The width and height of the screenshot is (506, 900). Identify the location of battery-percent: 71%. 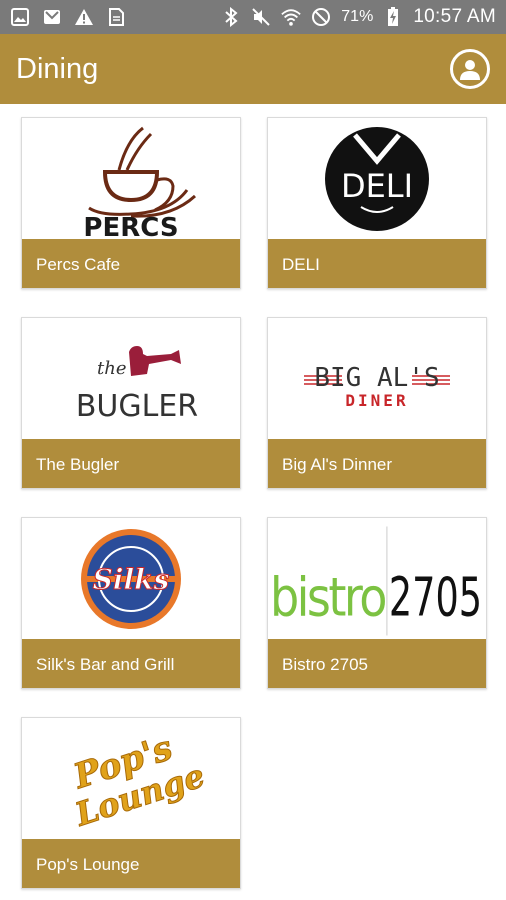
(357, 16).